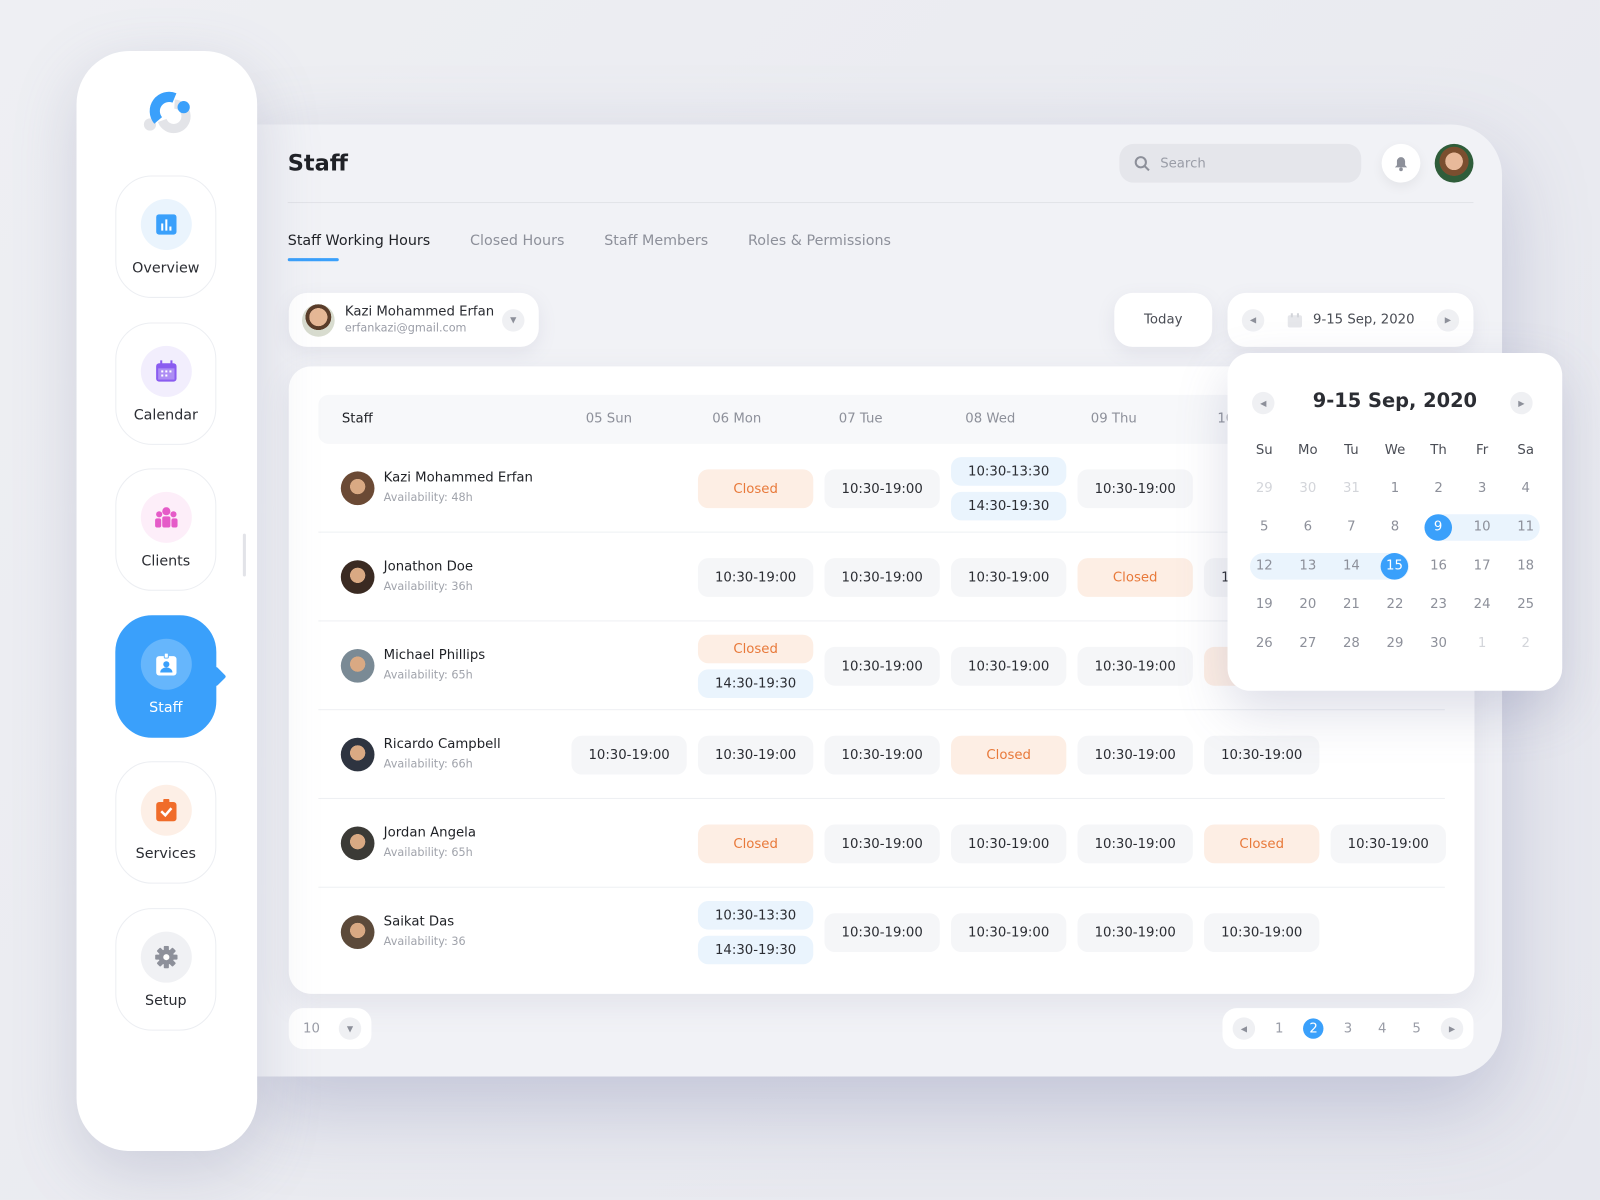 The image size is (1600, 1200). I want to click on tab-staff-members: Staff Members, so click(656, 247).